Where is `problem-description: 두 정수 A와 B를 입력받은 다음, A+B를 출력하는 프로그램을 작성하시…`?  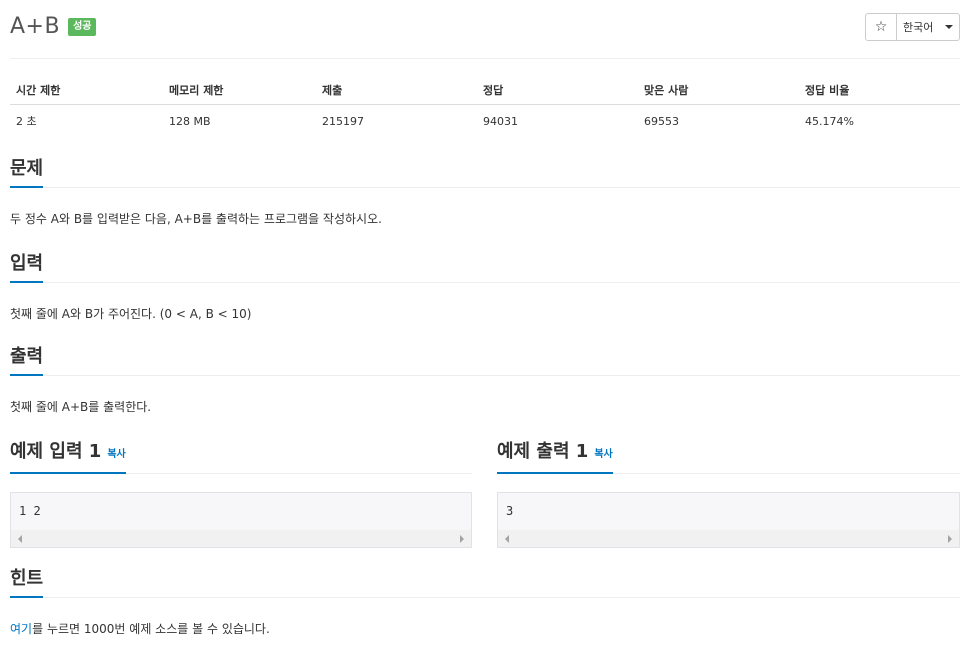 problem-description: 두 정수 A와 B를 입력받은 다음, A+B를 출력하는 프로그램을 작성하시… is located at coordinates (196, 219).